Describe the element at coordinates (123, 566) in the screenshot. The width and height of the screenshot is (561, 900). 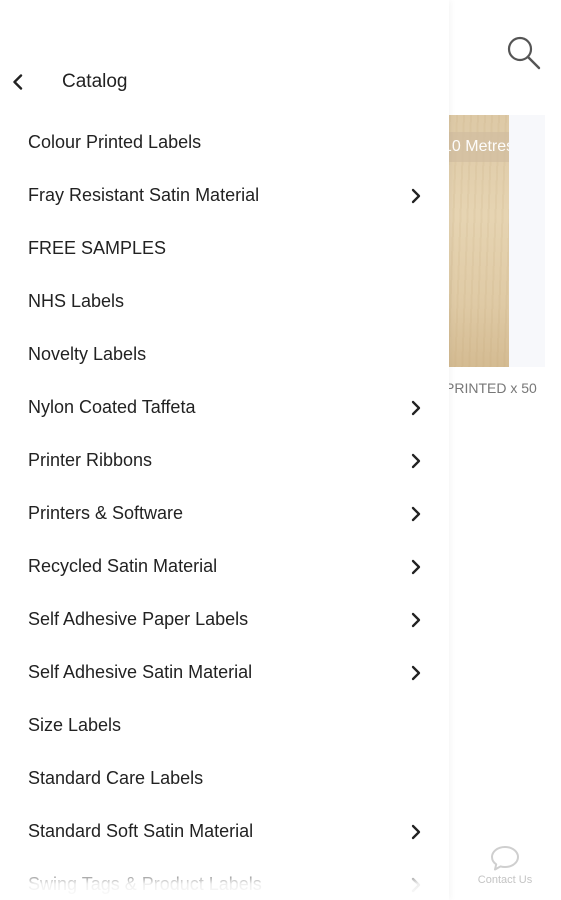
I see `category-label: Recycled Satin Material` at that location.